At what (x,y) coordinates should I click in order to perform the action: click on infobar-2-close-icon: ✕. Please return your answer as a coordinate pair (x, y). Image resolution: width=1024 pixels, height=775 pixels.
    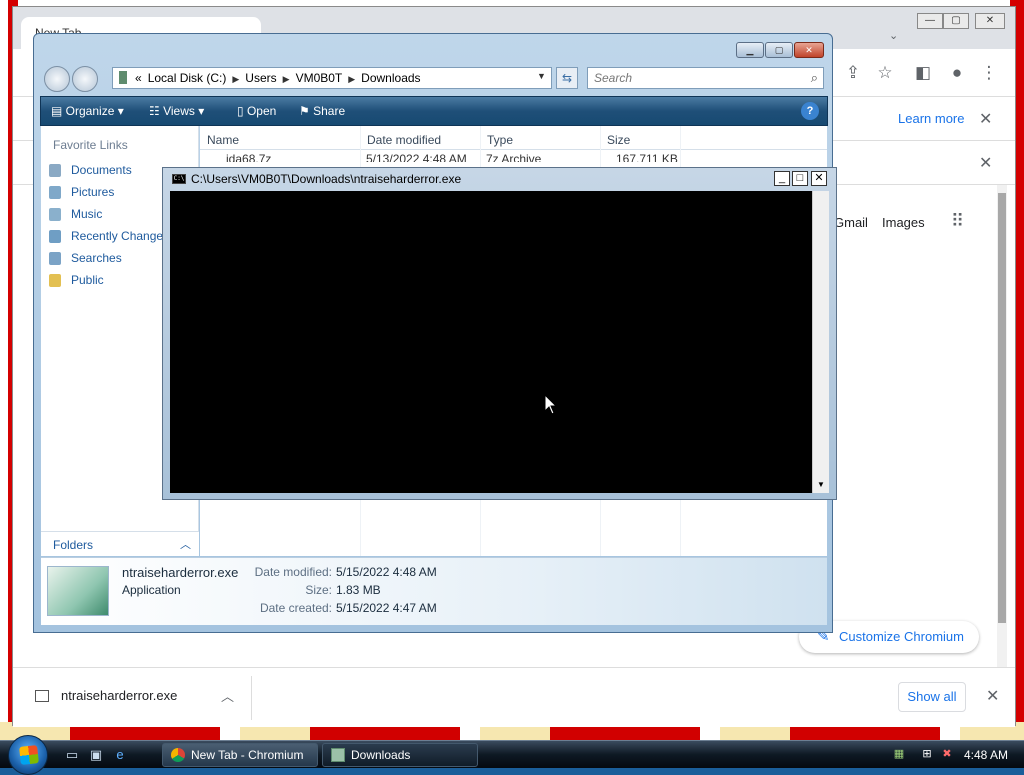
    Looking at the image, I should click on (985, 163).